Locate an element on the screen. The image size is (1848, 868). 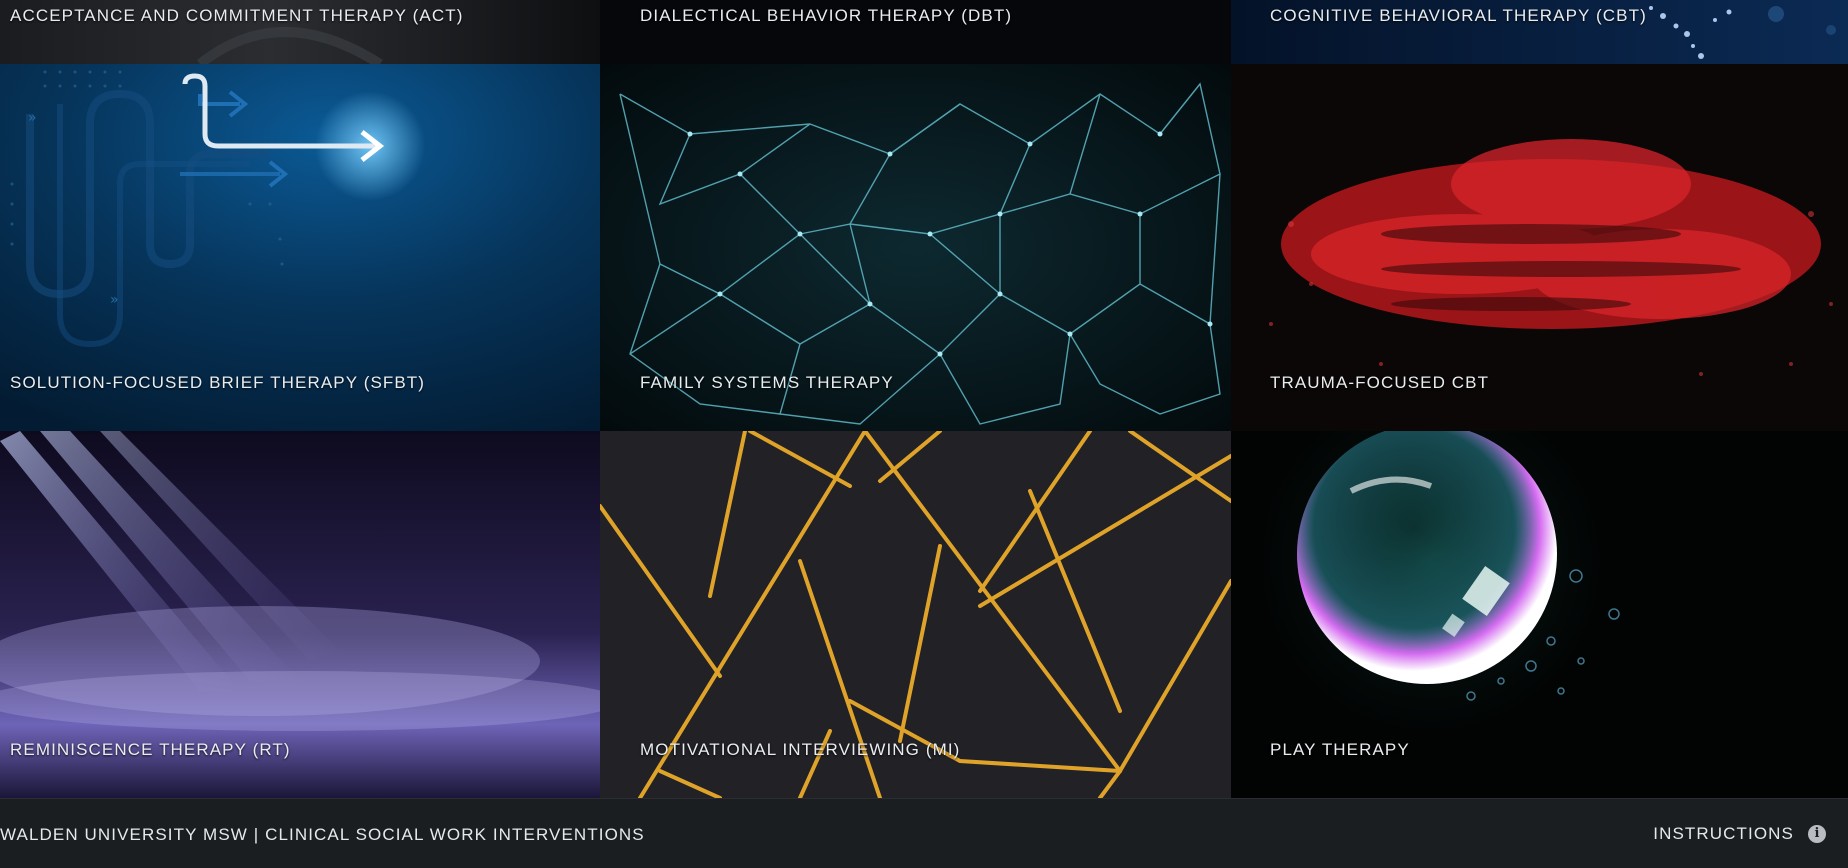
tile-motivational-interviewing-label: MOTIVATIONAL INTERVIEWING (MI) is located at coordinates (800, 749).